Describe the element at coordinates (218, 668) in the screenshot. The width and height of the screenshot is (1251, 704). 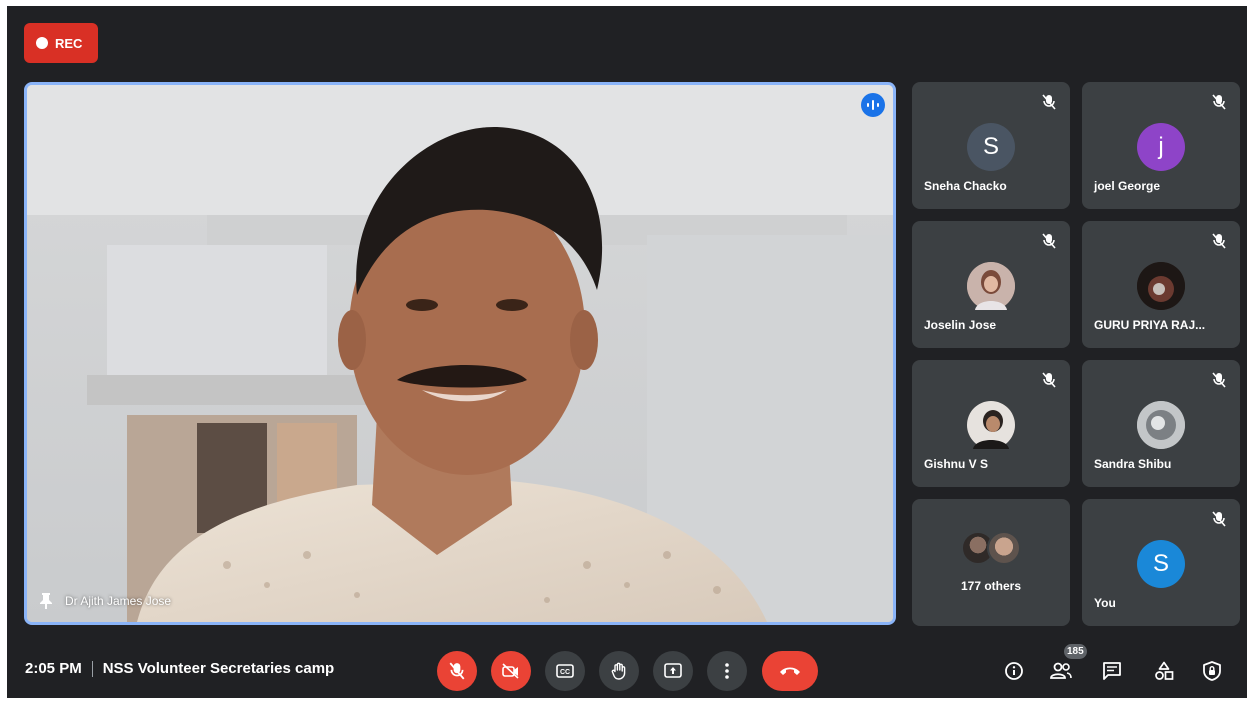
I see `meeting-title: NSS Volunteer Secretaries camp` at that location.